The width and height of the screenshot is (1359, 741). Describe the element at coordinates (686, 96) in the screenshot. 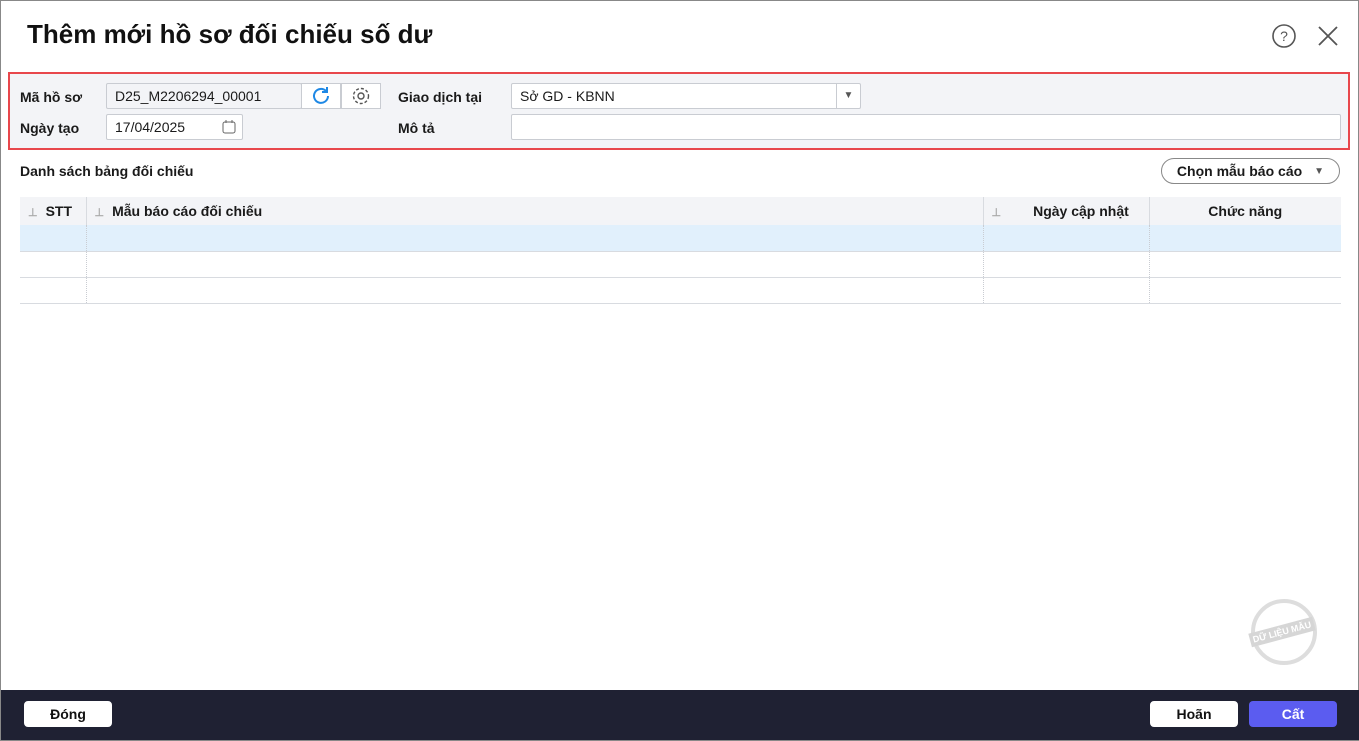

I see `giao-dich-select: Sở GD - KBNN ▼` at that location.